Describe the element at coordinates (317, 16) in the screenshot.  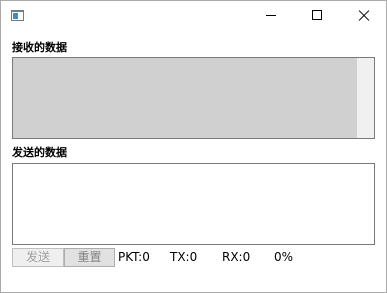
I see `maximize-icon` at that location.